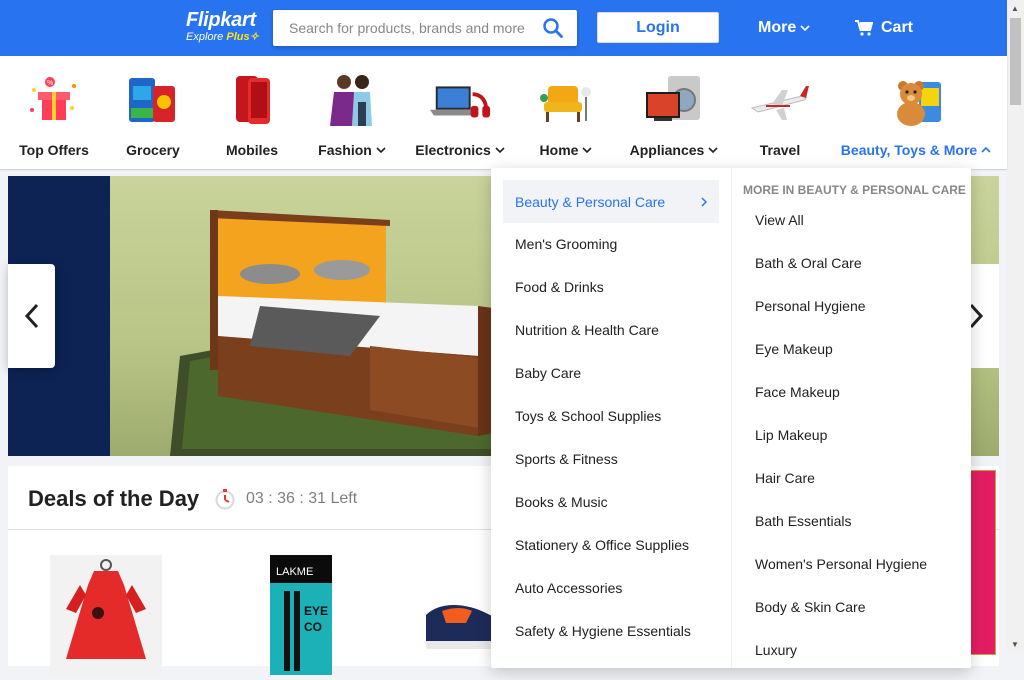  I want to click on cart-label: Cart, so click(897, 27).